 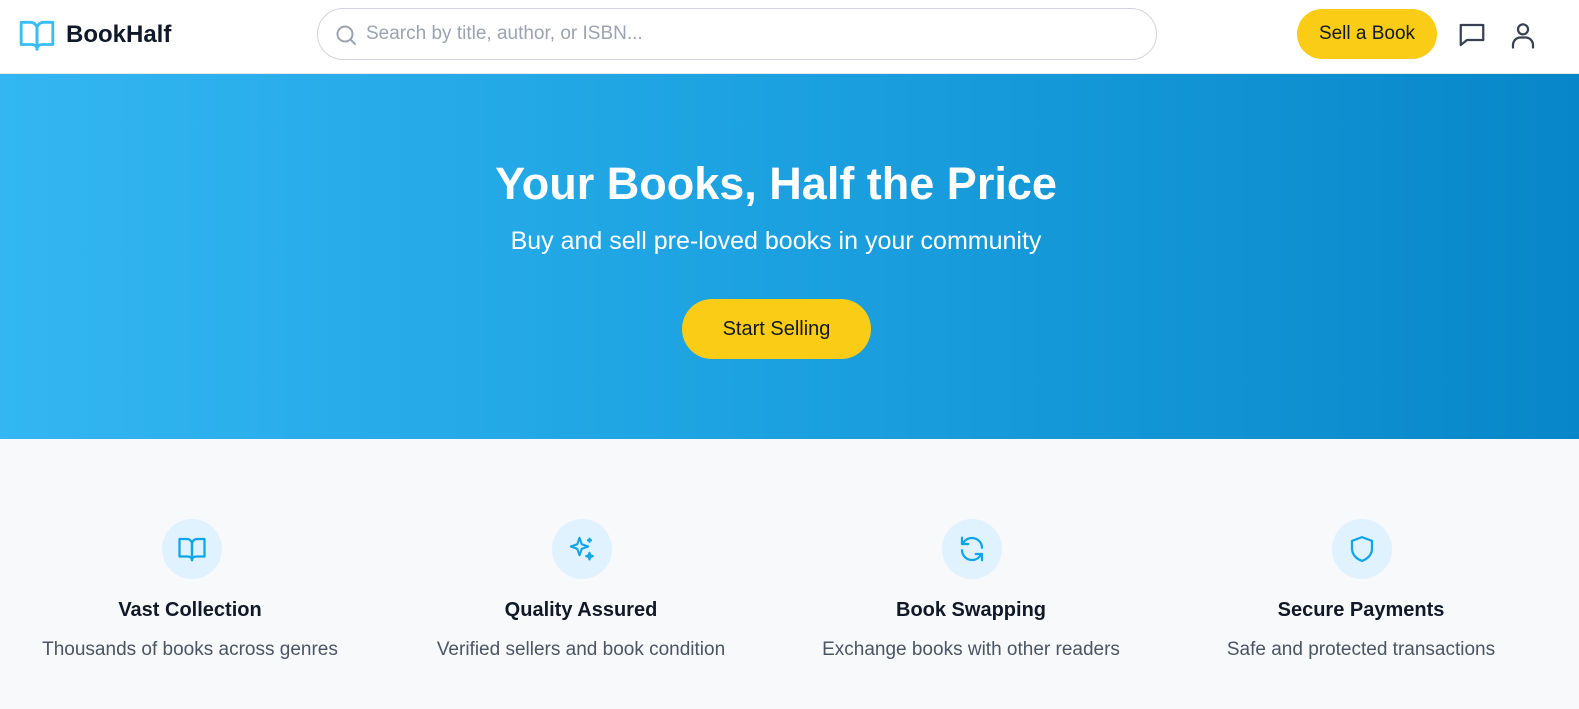 I want to click on sparkles-icon, so click(x=581, y=548).